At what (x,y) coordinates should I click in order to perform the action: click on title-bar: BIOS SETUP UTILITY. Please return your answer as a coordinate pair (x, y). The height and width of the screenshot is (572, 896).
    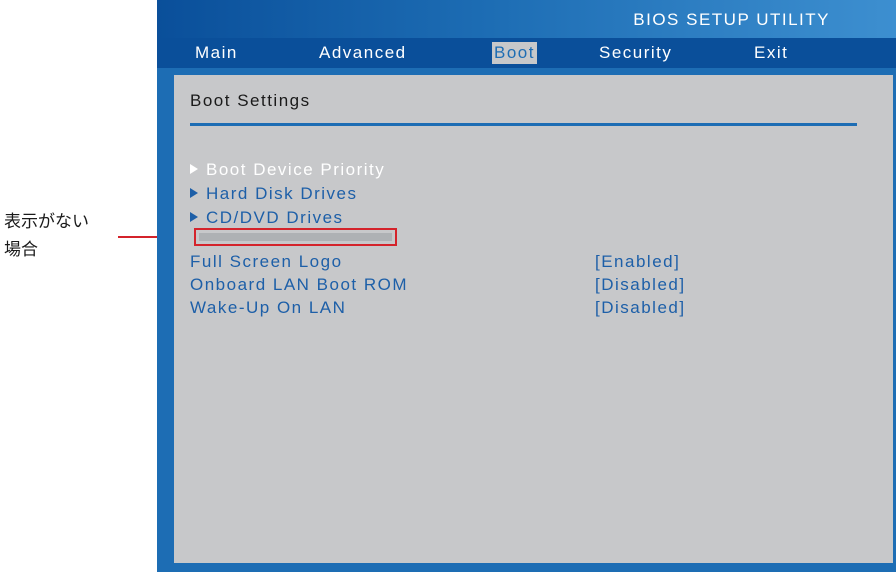
    Looking at the image, I should click on (526, 19).